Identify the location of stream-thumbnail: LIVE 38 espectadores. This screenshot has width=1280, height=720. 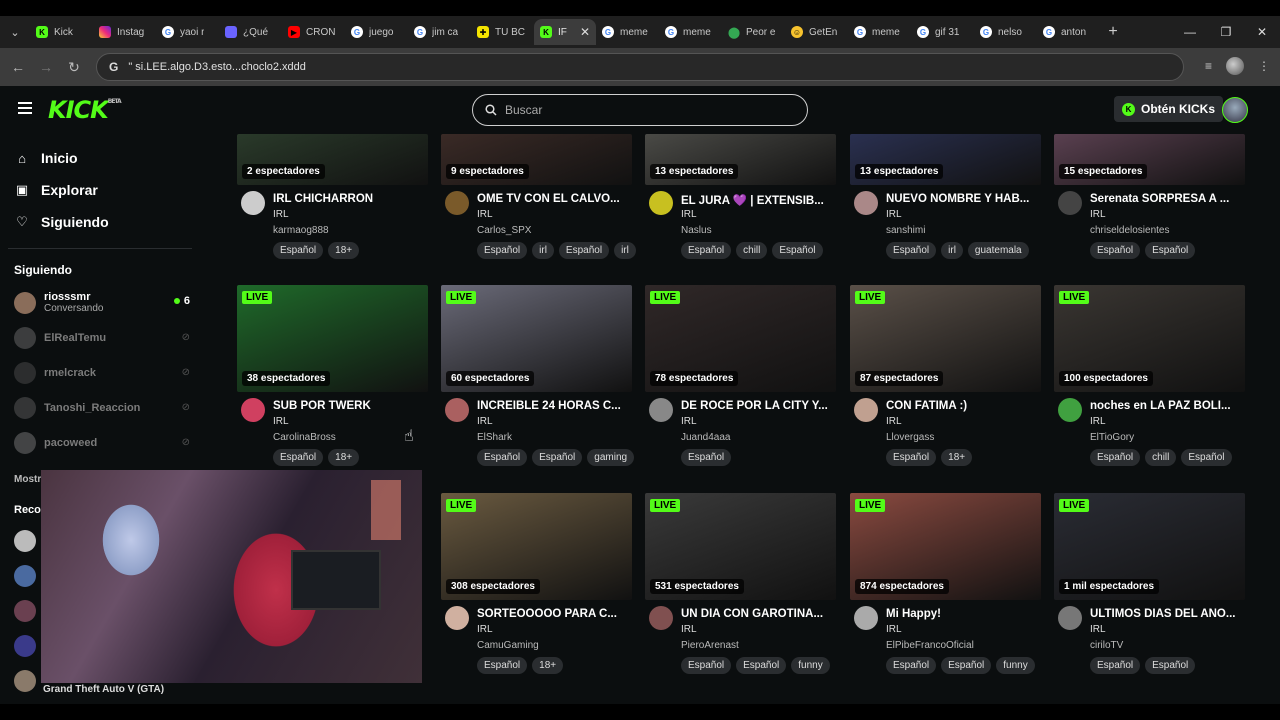
(332, 338).